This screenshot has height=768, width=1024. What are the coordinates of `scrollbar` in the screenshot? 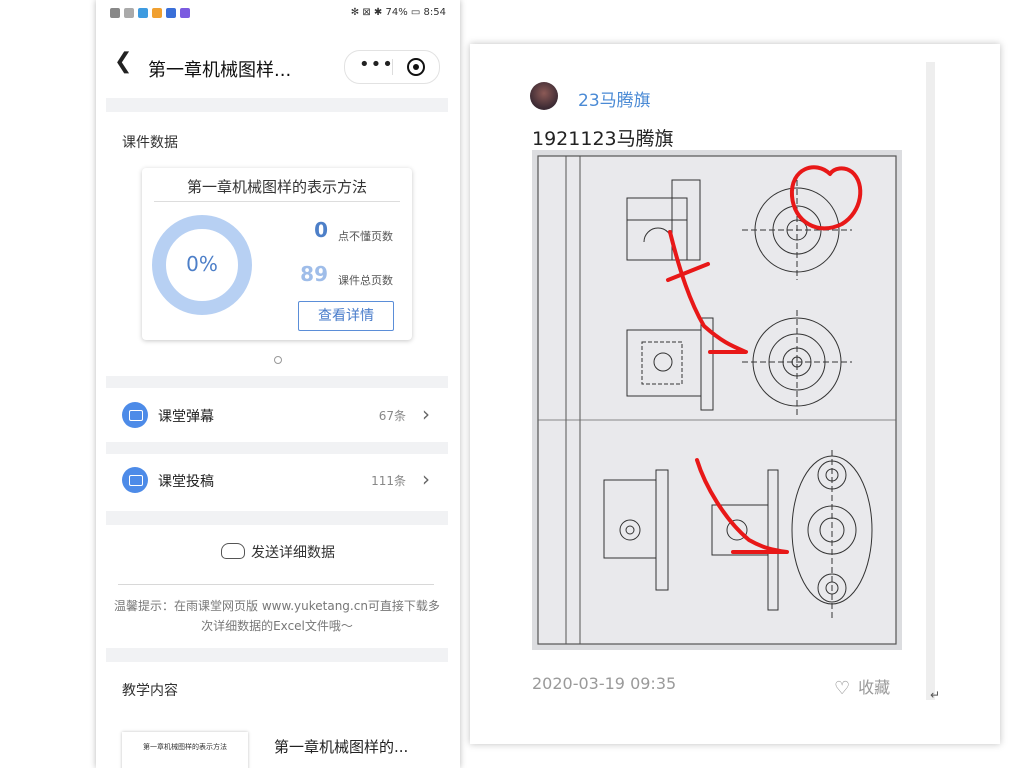 It's located at (930, 381).